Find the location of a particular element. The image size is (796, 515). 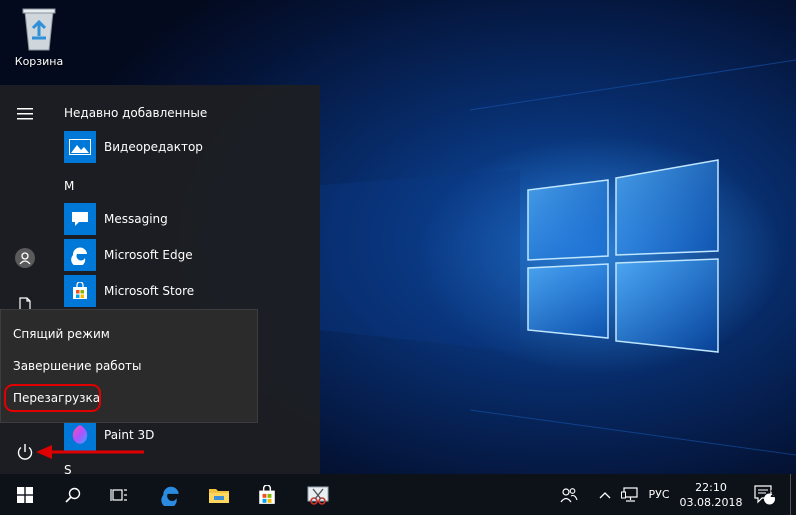

user-account-button is located at coordinates (25, 258).